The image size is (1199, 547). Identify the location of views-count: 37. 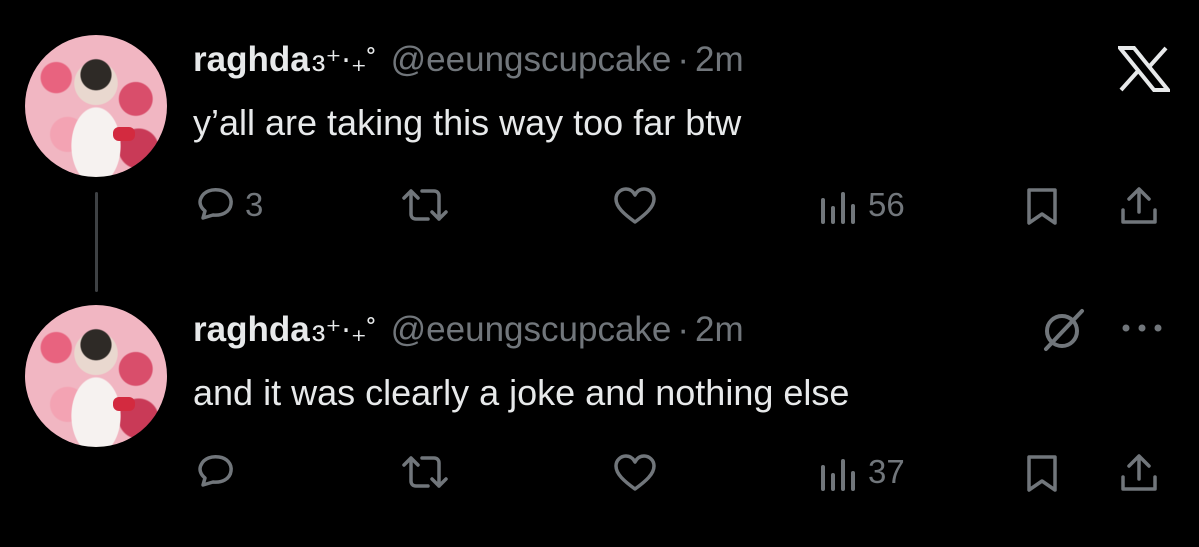
(886, 471).